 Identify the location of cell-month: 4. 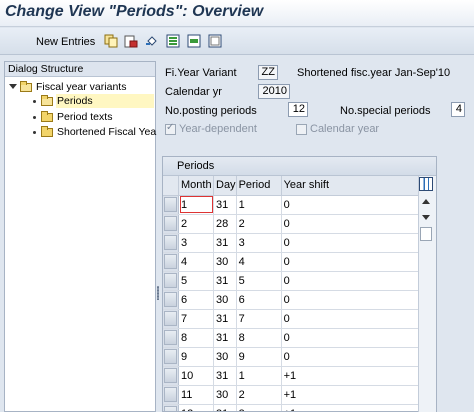
(196, 262).